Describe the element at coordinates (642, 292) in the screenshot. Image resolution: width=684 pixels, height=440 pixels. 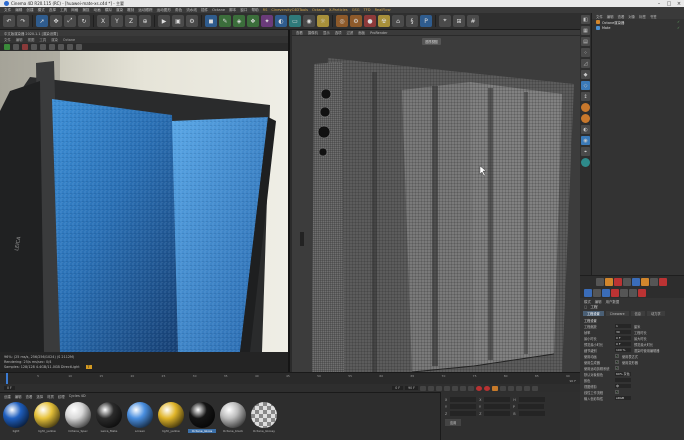
I see `delete-icon` at that location.